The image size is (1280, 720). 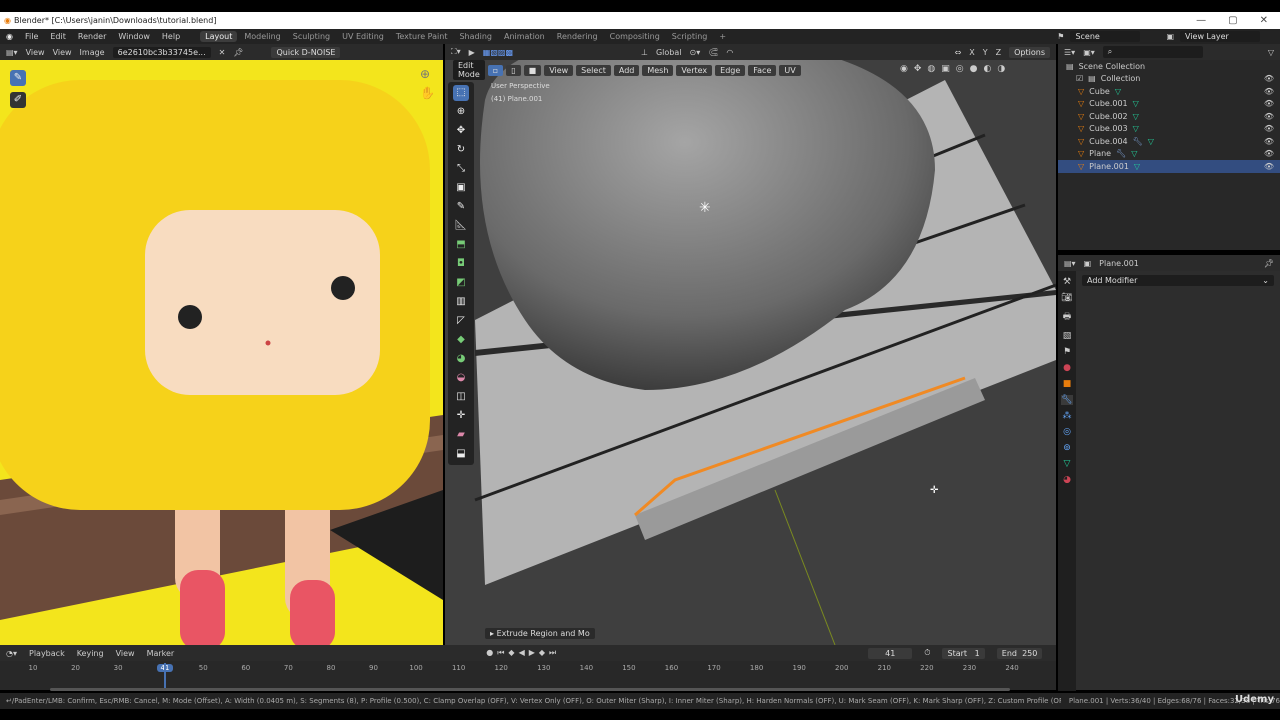 What do you see at coordinates (1067, 368) in the screenshot?
I see `world-tab-icon: ●` at bounding box center [1067, 368].